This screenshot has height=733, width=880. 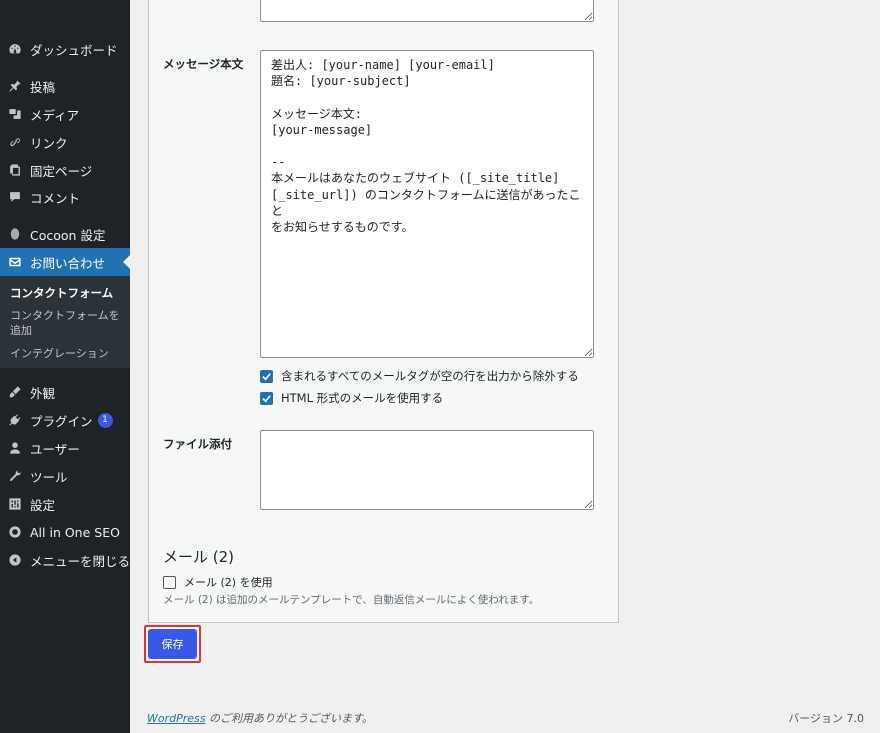 What do you see at coordinates (55, 198) in the screenshot?
I see `menu-label: コメント` at bounding box center [55, 198].